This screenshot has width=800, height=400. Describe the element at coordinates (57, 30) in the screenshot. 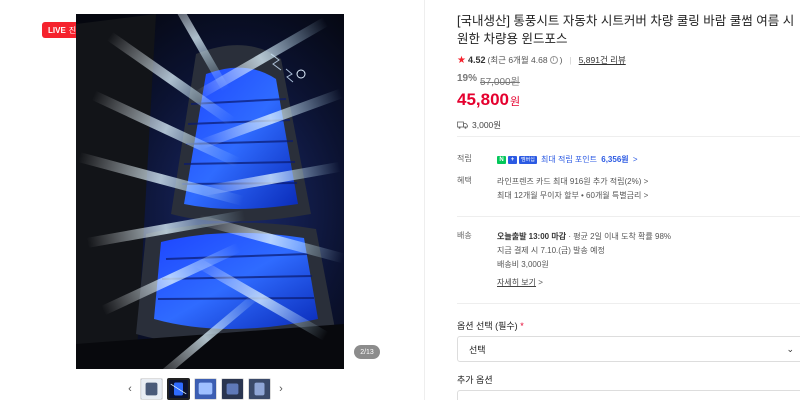

I see `live-label: LIVE` at that location.